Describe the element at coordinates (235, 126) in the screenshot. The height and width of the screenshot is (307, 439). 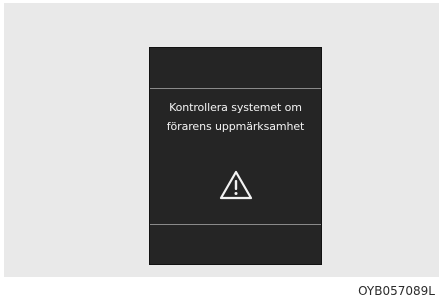
I see `warning-message-line-2: förarens uppmärksamhet` at that location.